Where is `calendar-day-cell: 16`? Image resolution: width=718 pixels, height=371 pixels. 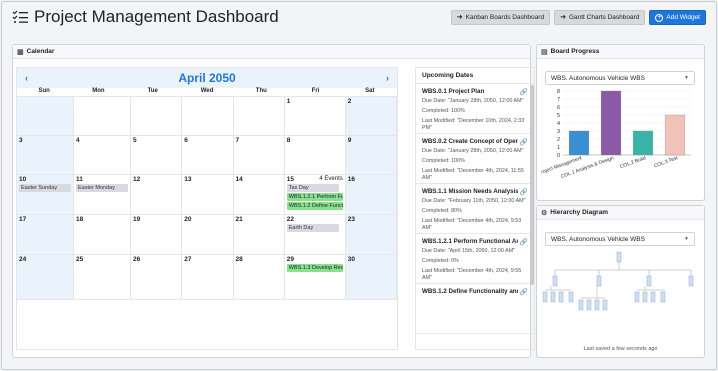 calendar-day-cell: 16 is located at coordinates (371, 195).